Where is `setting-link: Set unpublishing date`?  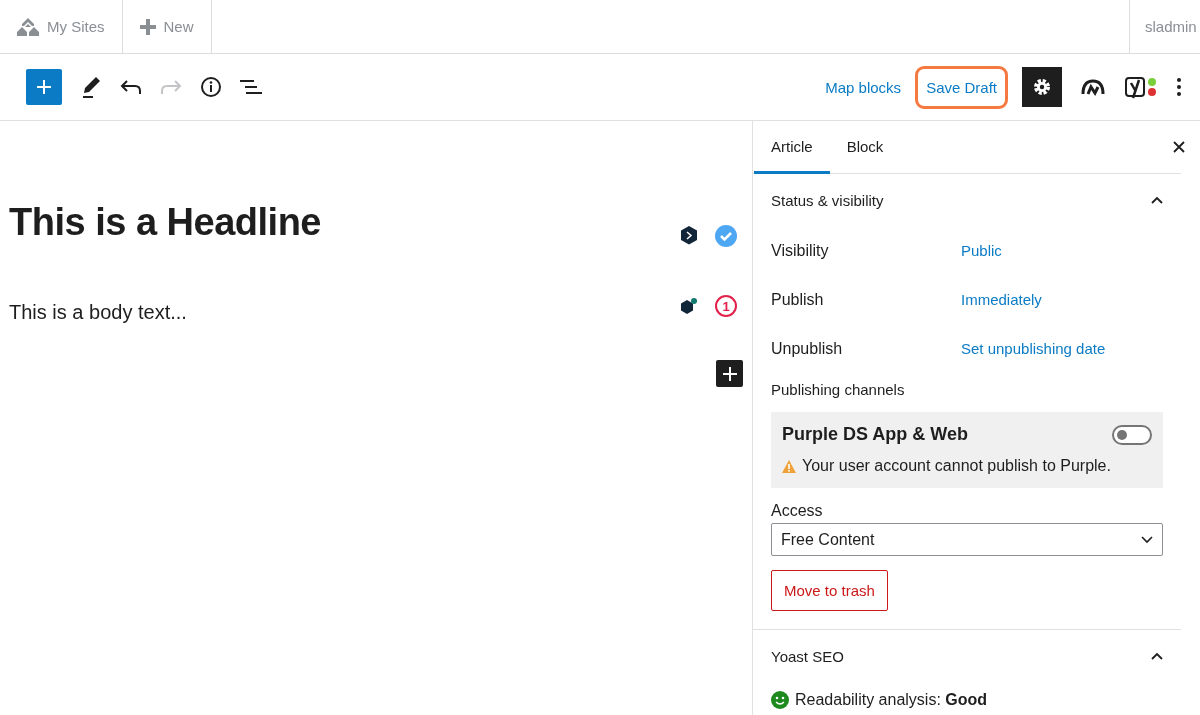 setting-link: Set unpublishing date is located at coordinates (1033, 348).